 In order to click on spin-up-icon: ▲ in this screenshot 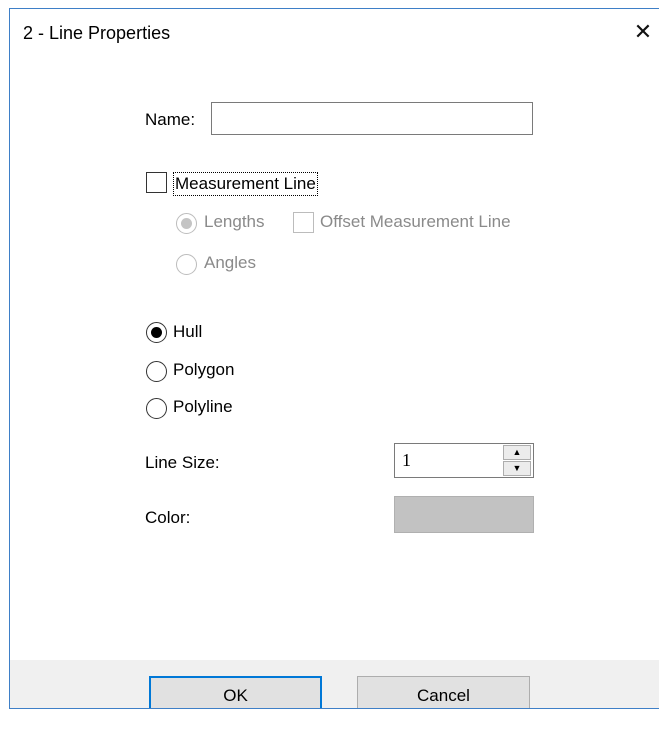, I will do `click(517, 452)`.